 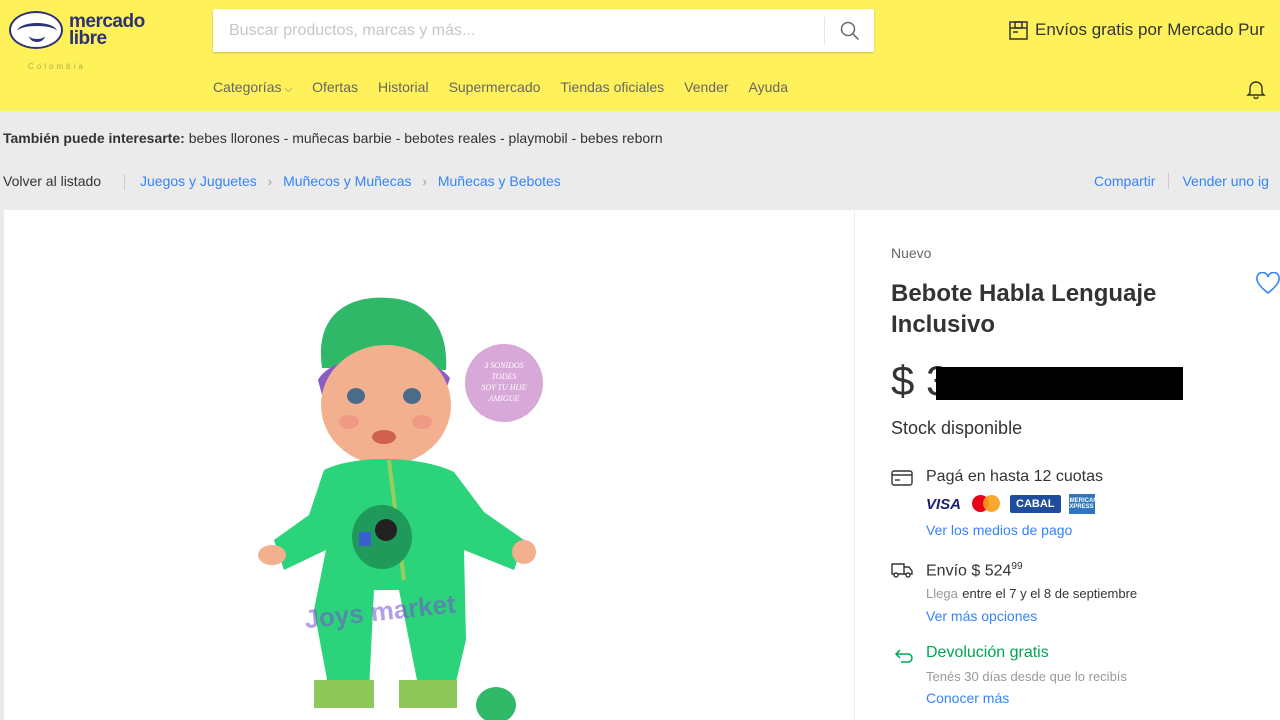 I want to click on notifications-button, so click(x=1256, y=91).